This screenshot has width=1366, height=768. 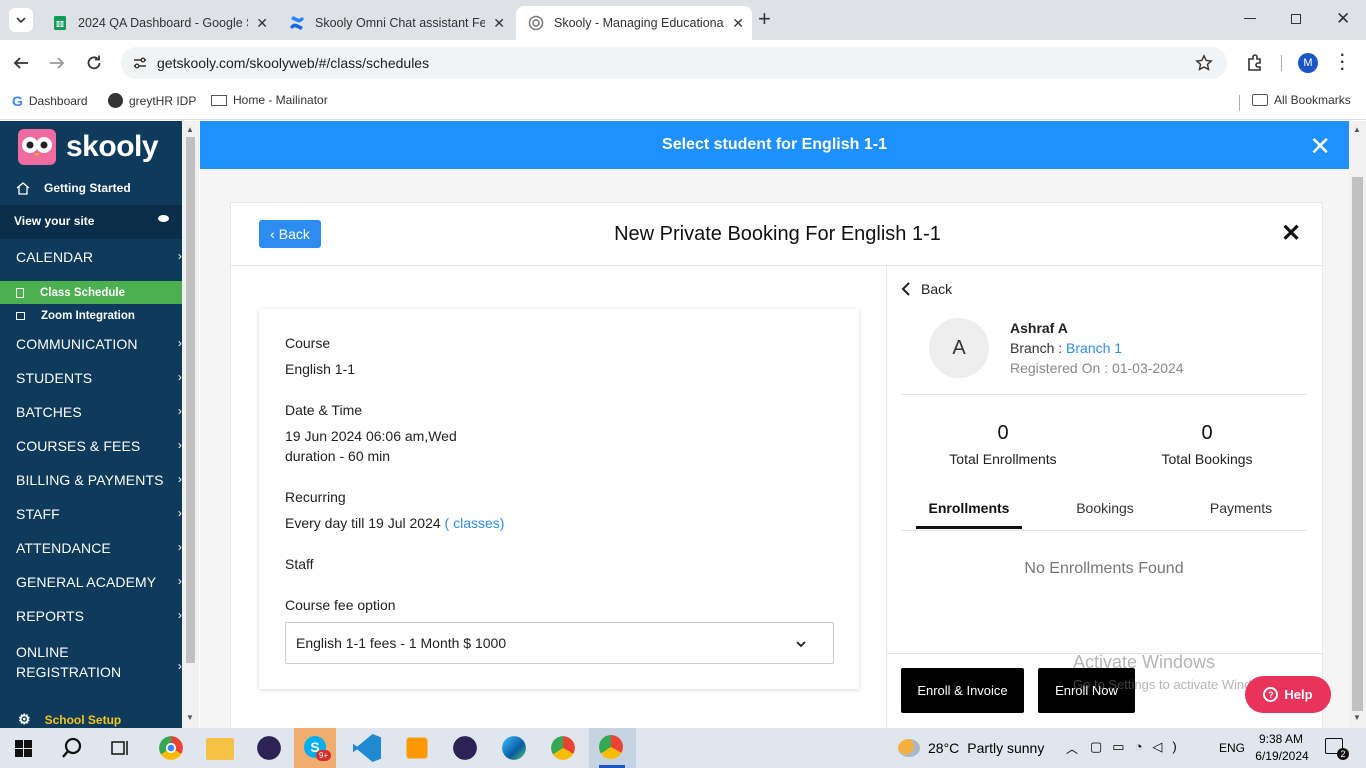 I want to click on edge-icon, so click(x=514, y=748).